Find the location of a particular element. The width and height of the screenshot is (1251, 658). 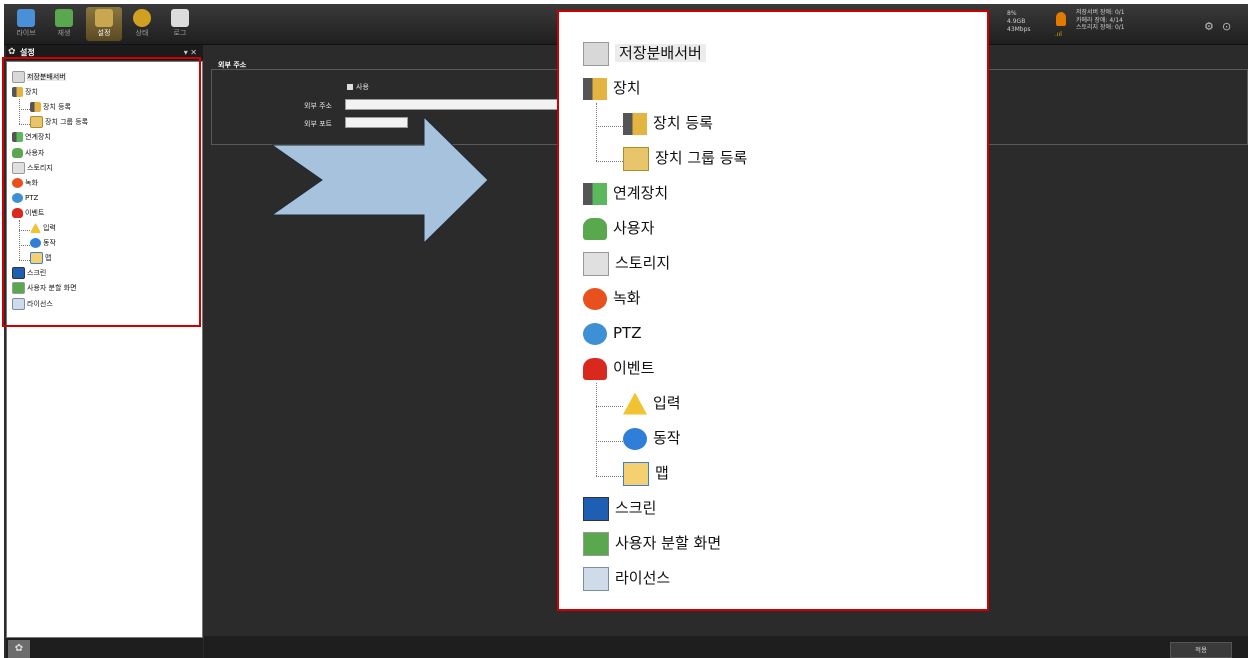

tree-item-label: 라이선스 is located at coordinates (643, 578).